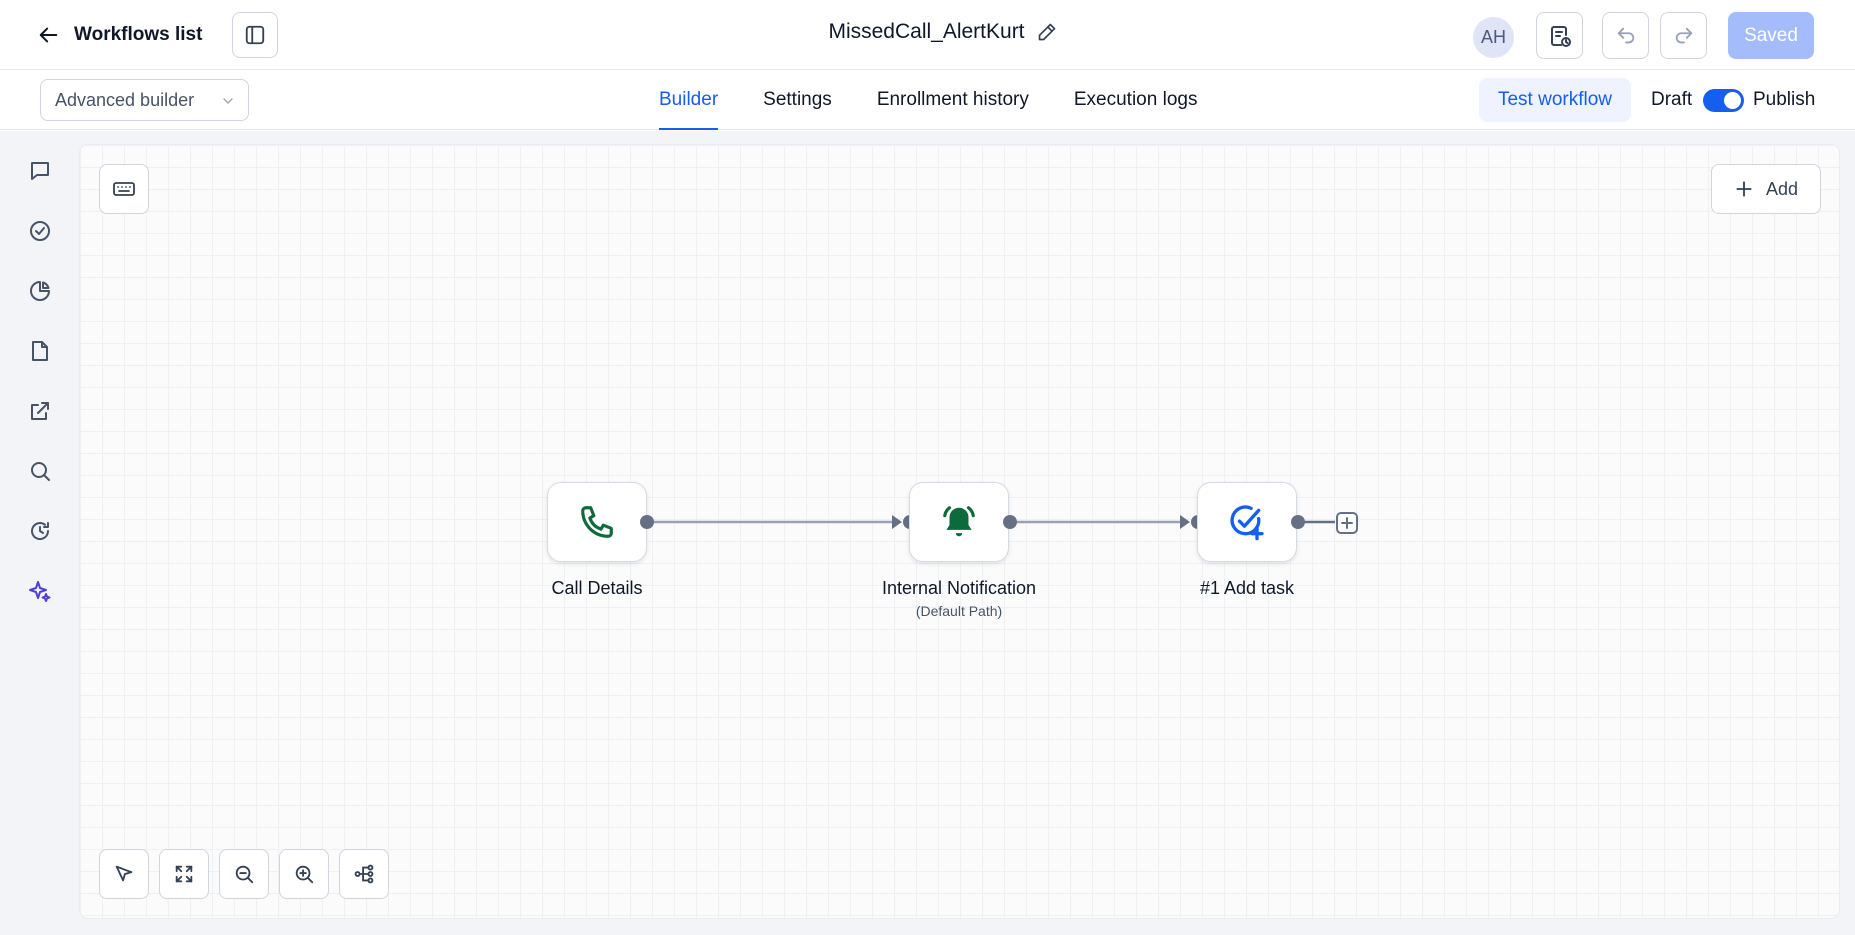 The height and width of the screenshot is (935, 1855). I want to click on node-add-task, so click(1247, 522).